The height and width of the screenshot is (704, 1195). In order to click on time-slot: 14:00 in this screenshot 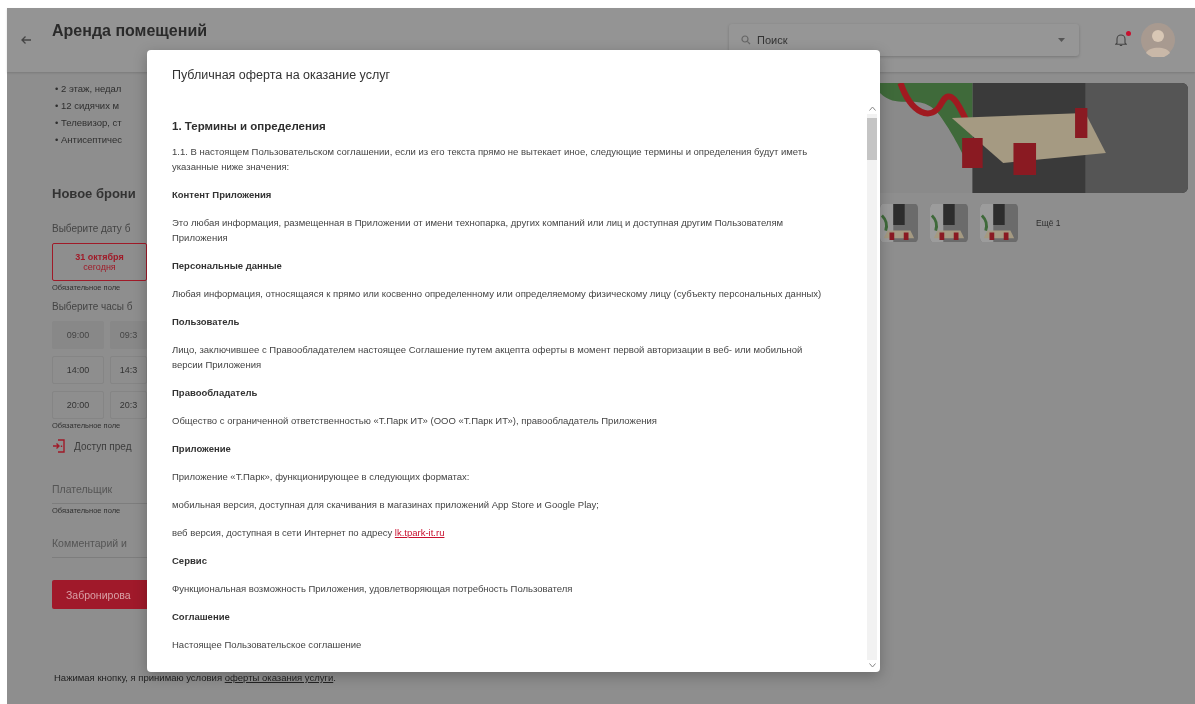, I will do `click(78, 370)`.